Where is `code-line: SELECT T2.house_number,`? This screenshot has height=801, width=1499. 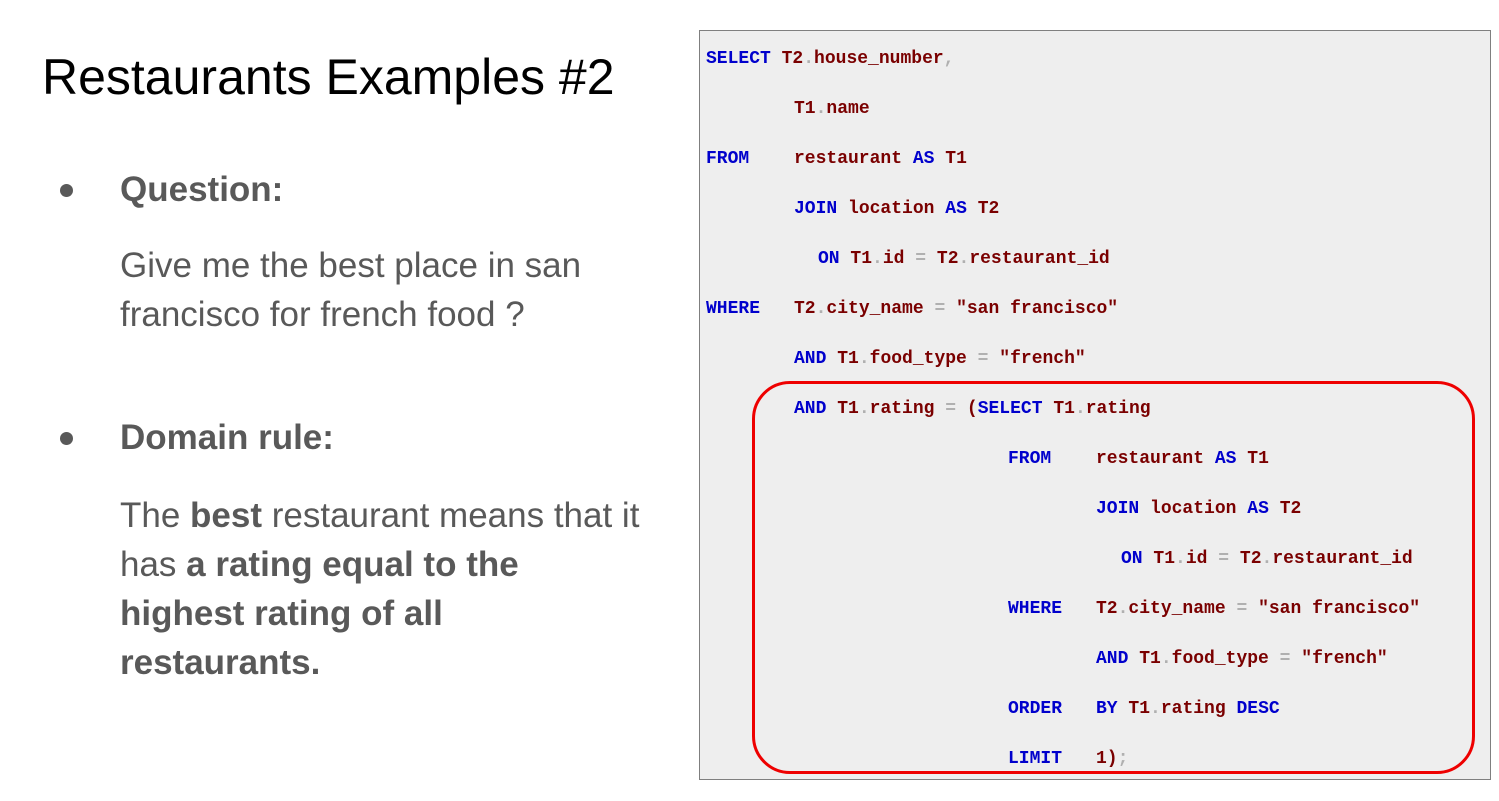
code-line: SELECT T2.house_number, is located at coordinates (830, 59).